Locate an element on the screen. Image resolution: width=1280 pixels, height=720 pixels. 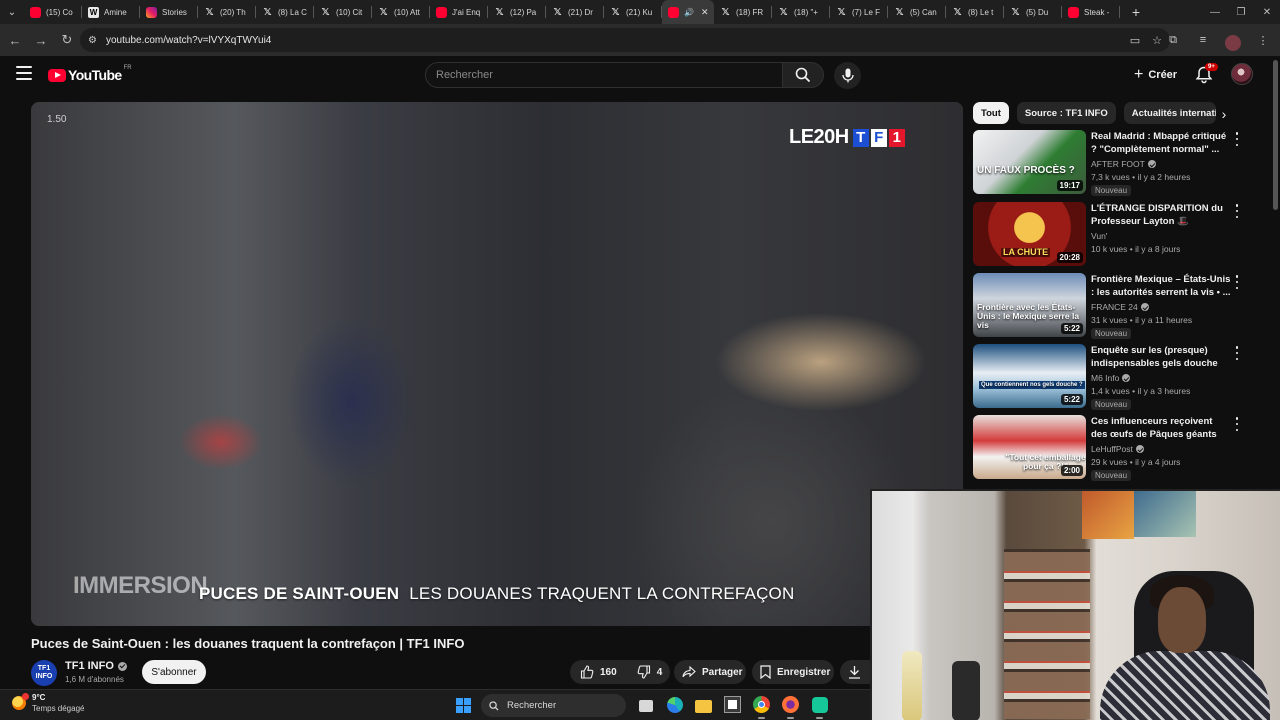
recommended-channel: AFTER FOOT is located at coordinates (1123, 164).